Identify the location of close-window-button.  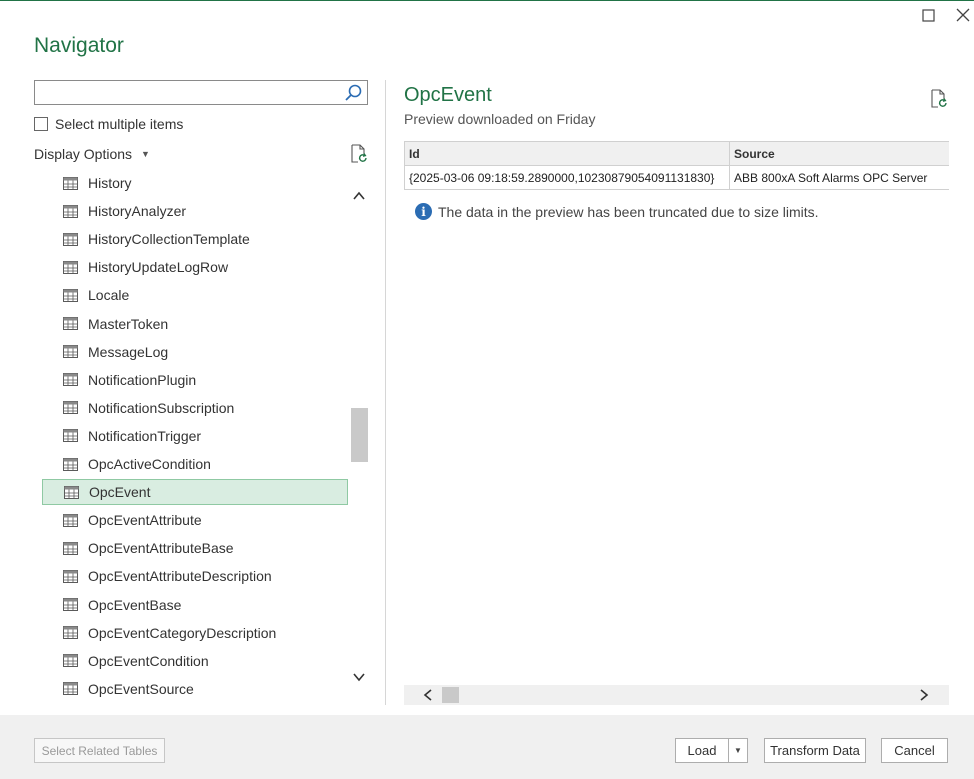
(963, 15).